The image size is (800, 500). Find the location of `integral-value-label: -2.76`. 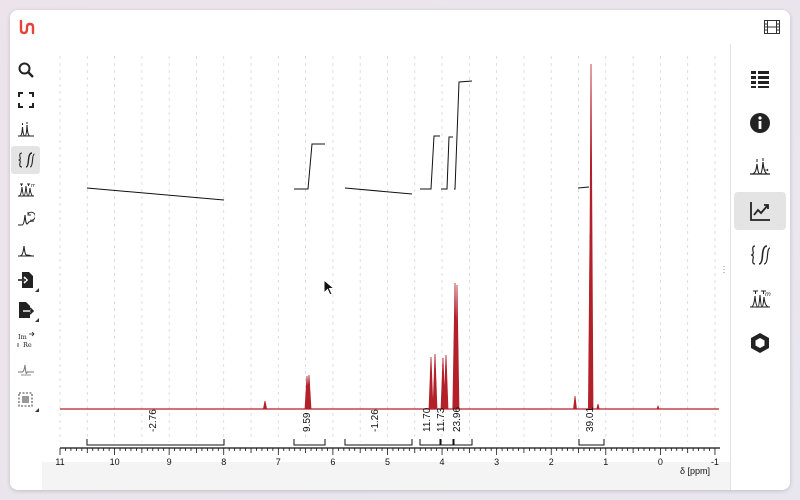

integral-value-label: -2.76 is located at coordinates (153, 420).